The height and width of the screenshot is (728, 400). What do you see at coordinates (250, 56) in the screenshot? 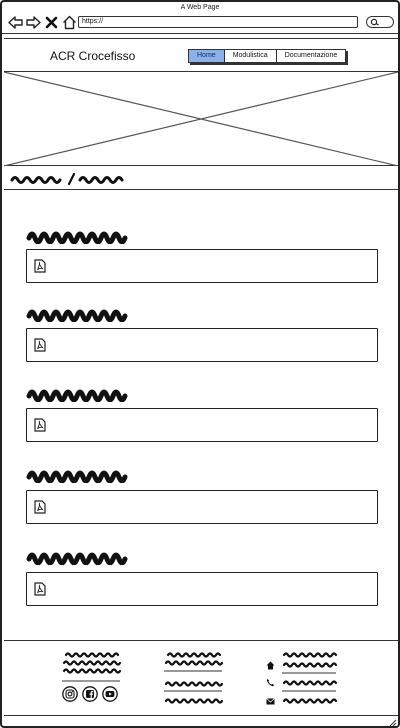
I see `menu-item-modulistica: Modulistica` at bounding box center [250, 56].